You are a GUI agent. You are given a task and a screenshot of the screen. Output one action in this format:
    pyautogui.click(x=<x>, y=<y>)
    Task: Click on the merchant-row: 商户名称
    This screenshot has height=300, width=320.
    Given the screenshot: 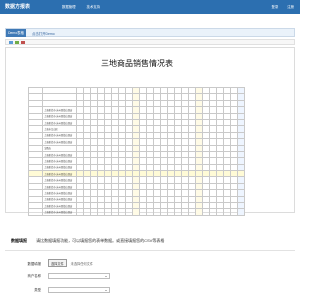 What is the action you would take?
    pyautogui.click(x=60, y=276)
    